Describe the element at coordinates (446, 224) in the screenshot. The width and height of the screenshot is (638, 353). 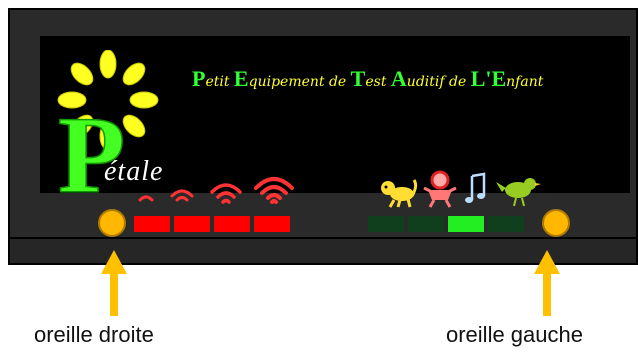
I see `left-ear-leds` at that location.